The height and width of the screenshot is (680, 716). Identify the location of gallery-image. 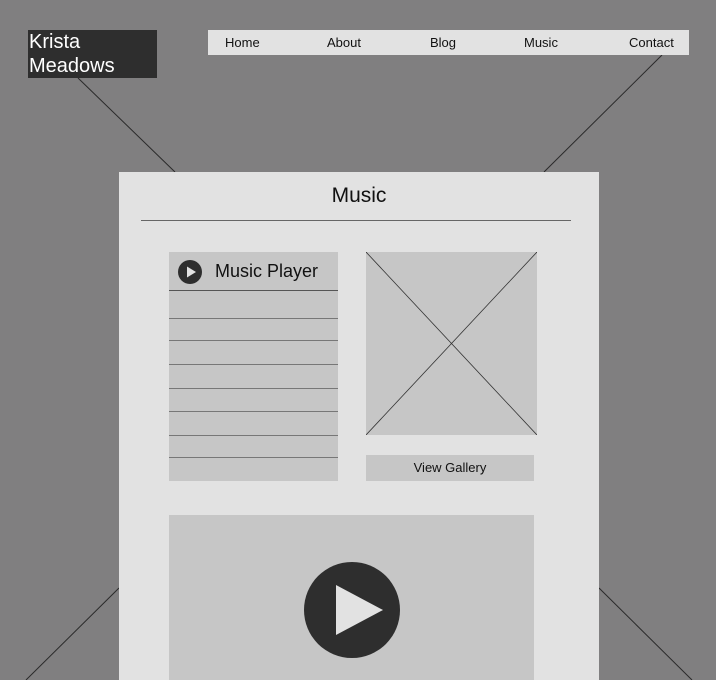
(451, 343).